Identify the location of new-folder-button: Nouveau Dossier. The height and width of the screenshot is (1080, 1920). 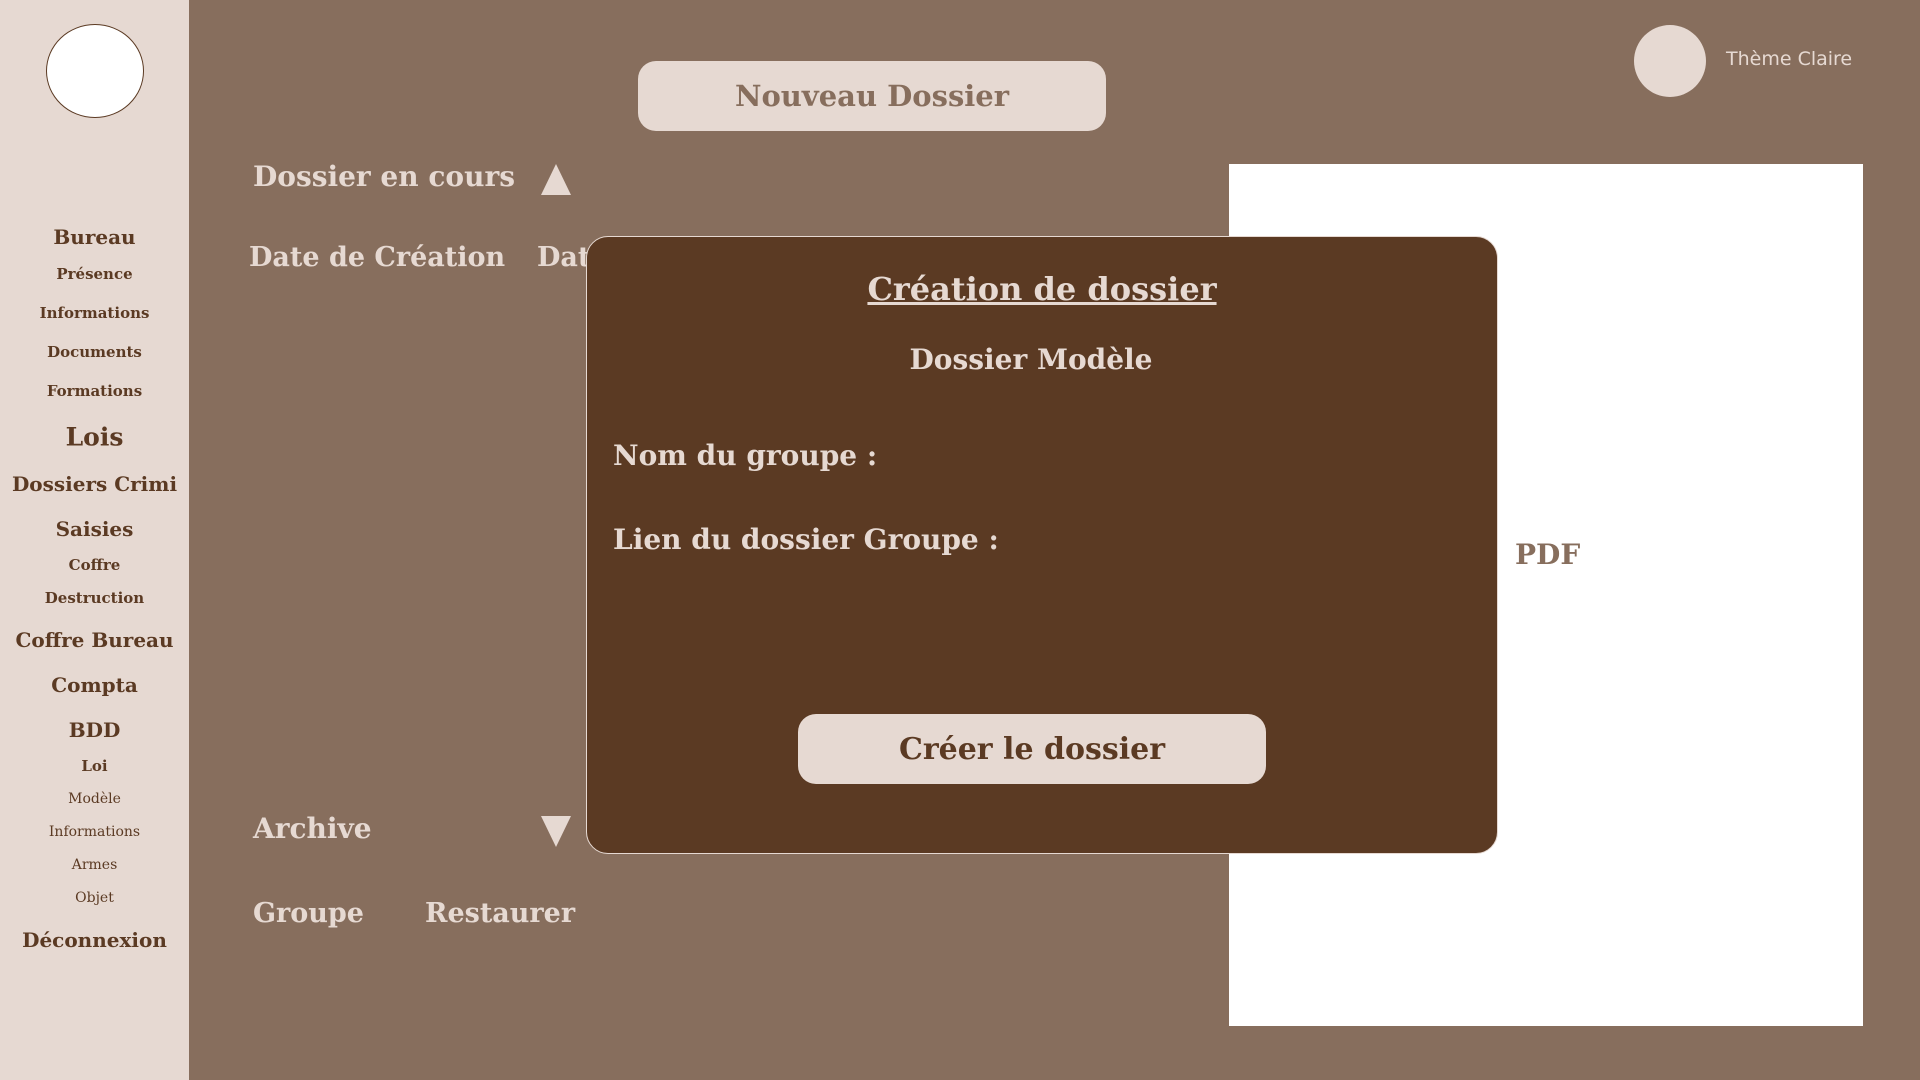
(872, 96).